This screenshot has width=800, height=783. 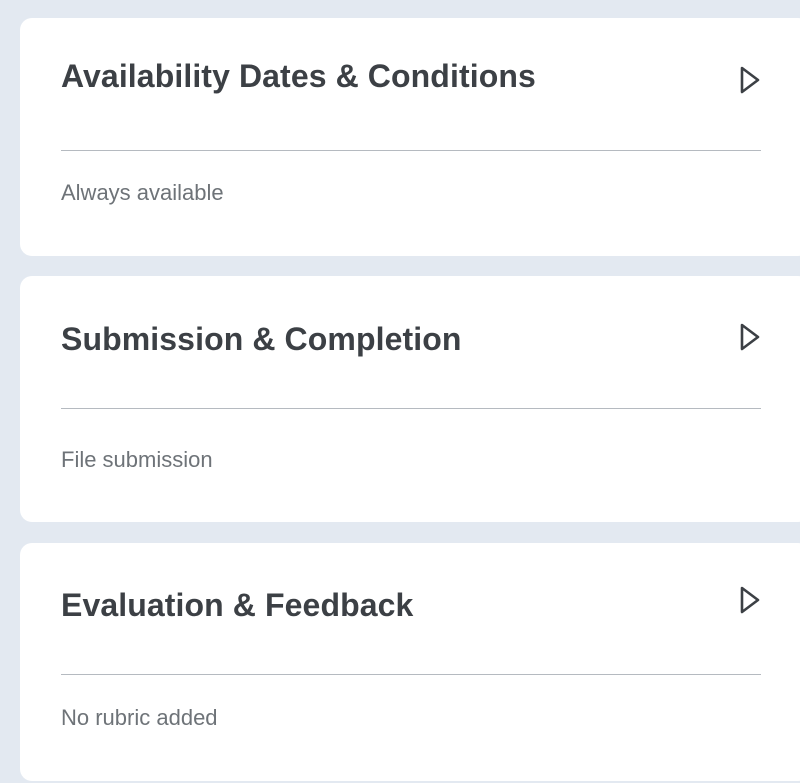 What do you see at coordinates (411, 674) in the screenshot?
I see `evaluation-panel-divider` at bounding box center [411, 674].